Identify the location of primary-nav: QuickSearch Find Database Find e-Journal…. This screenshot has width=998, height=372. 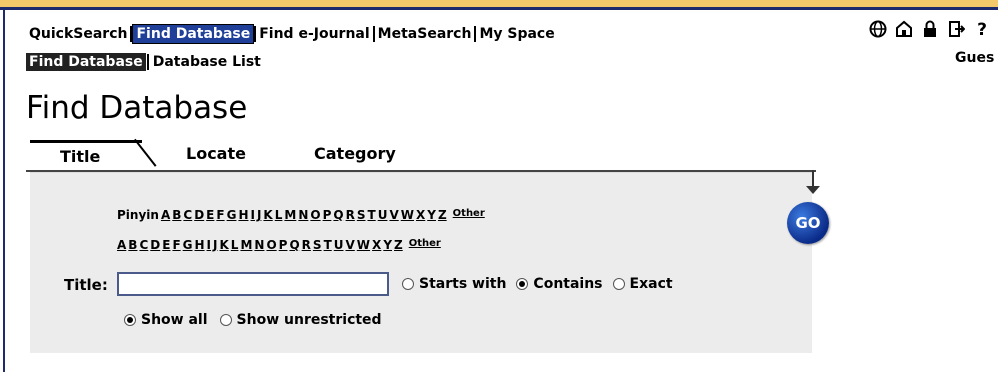
(292, 34).